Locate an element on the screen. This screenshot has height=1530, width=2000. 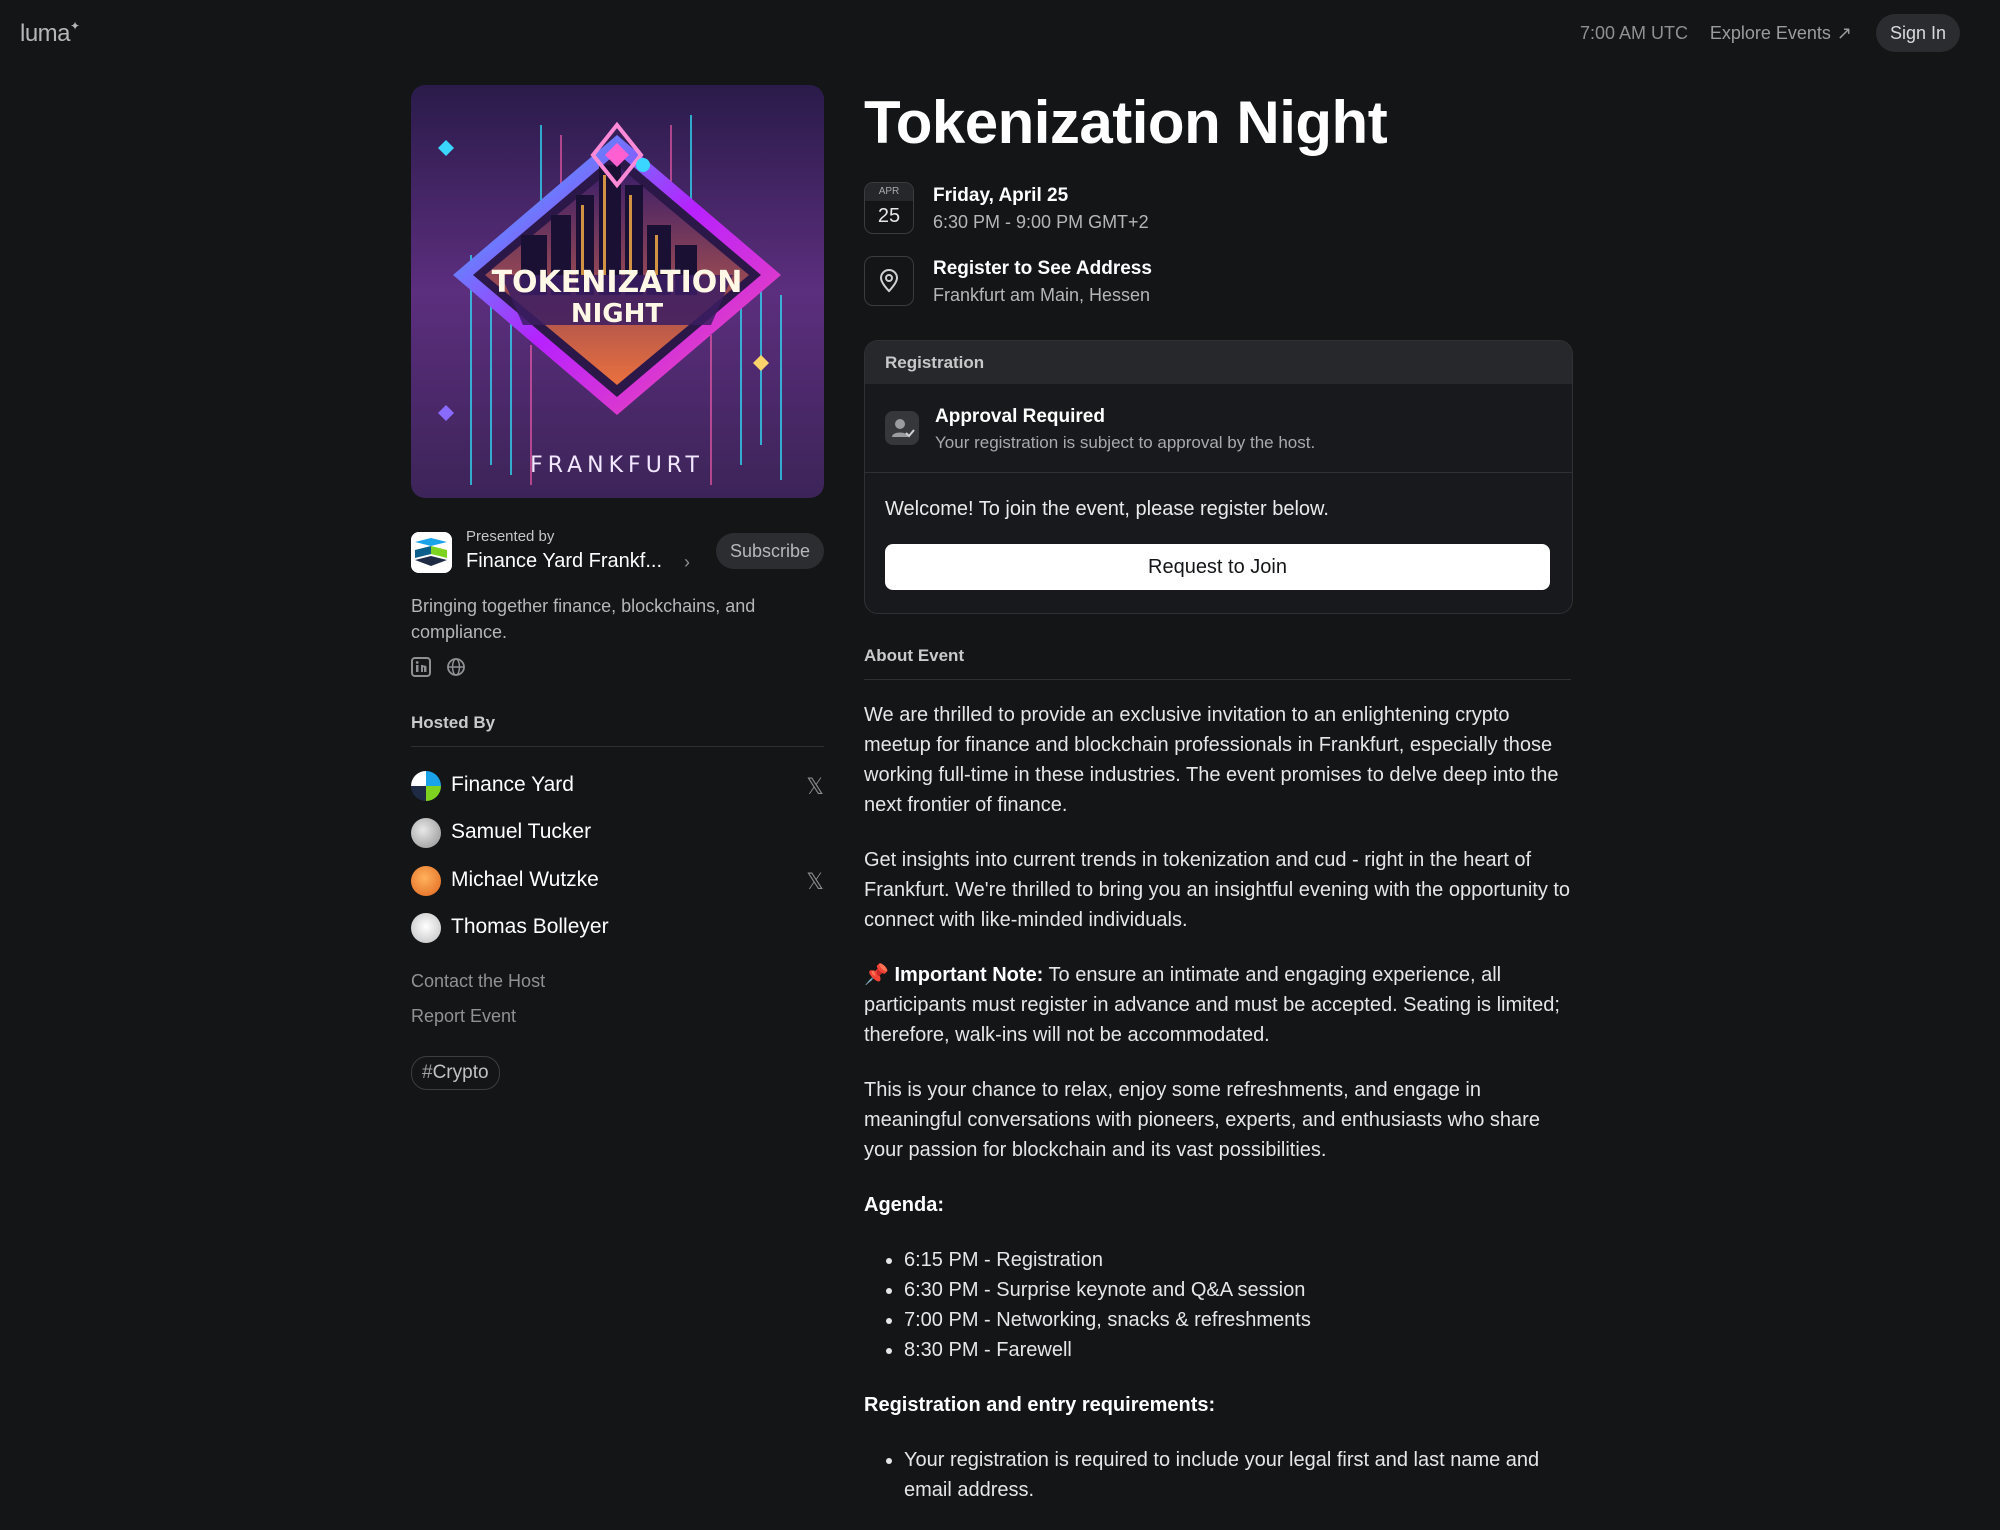
explore-events-link: Explore Events ↗ is located at coordinates (1781, 33).